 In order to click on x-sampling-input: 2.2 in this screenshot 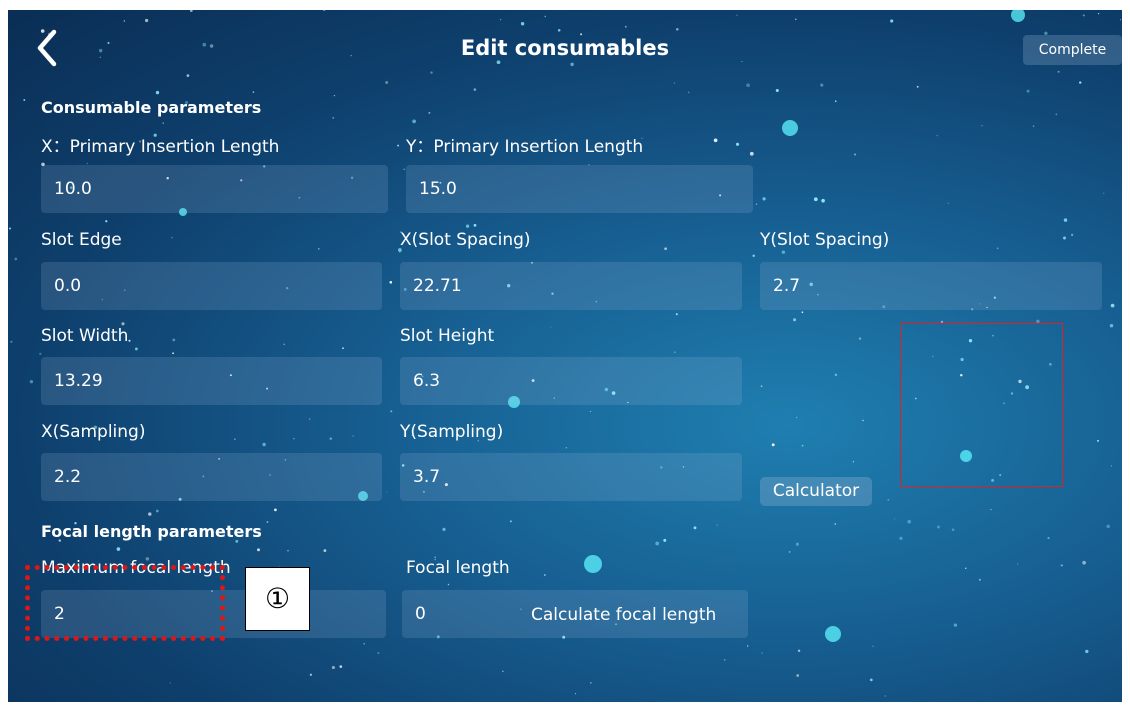, I will do `click(211, 477)`.